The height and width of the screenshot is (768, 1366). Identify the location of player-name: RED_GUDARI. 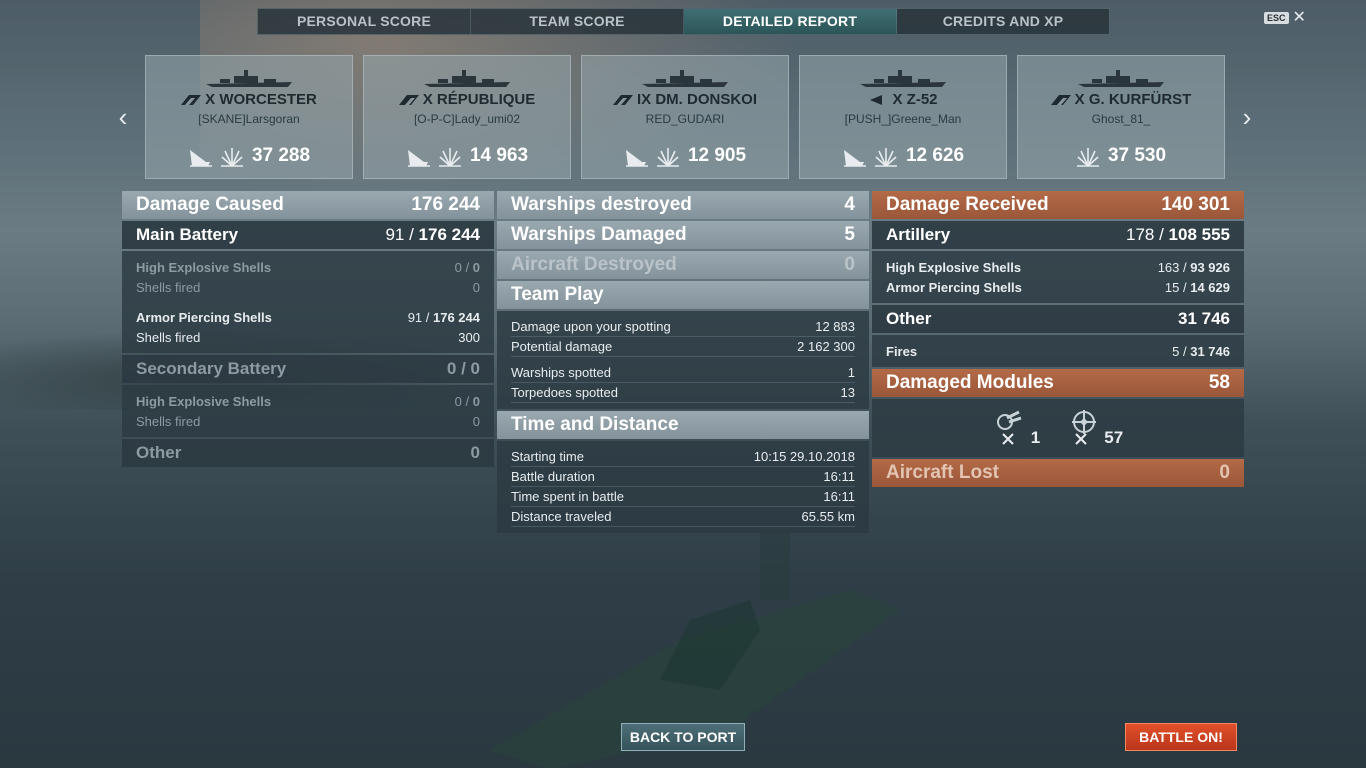
(685, 119).